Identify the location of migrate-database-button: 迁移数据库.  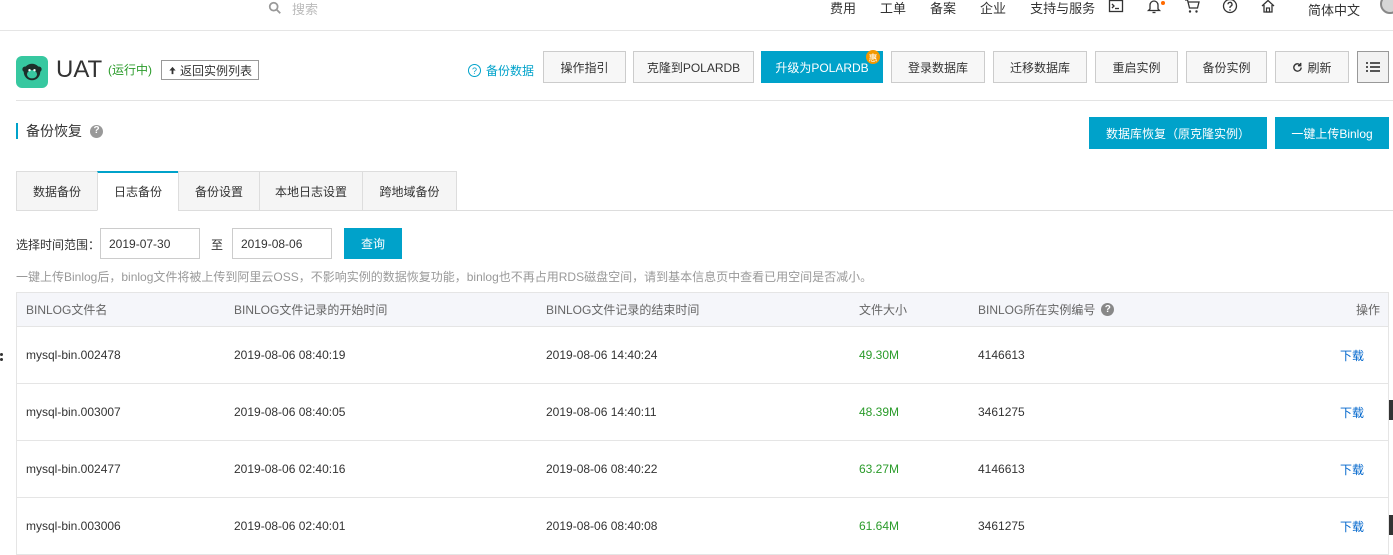
(1040, 67).